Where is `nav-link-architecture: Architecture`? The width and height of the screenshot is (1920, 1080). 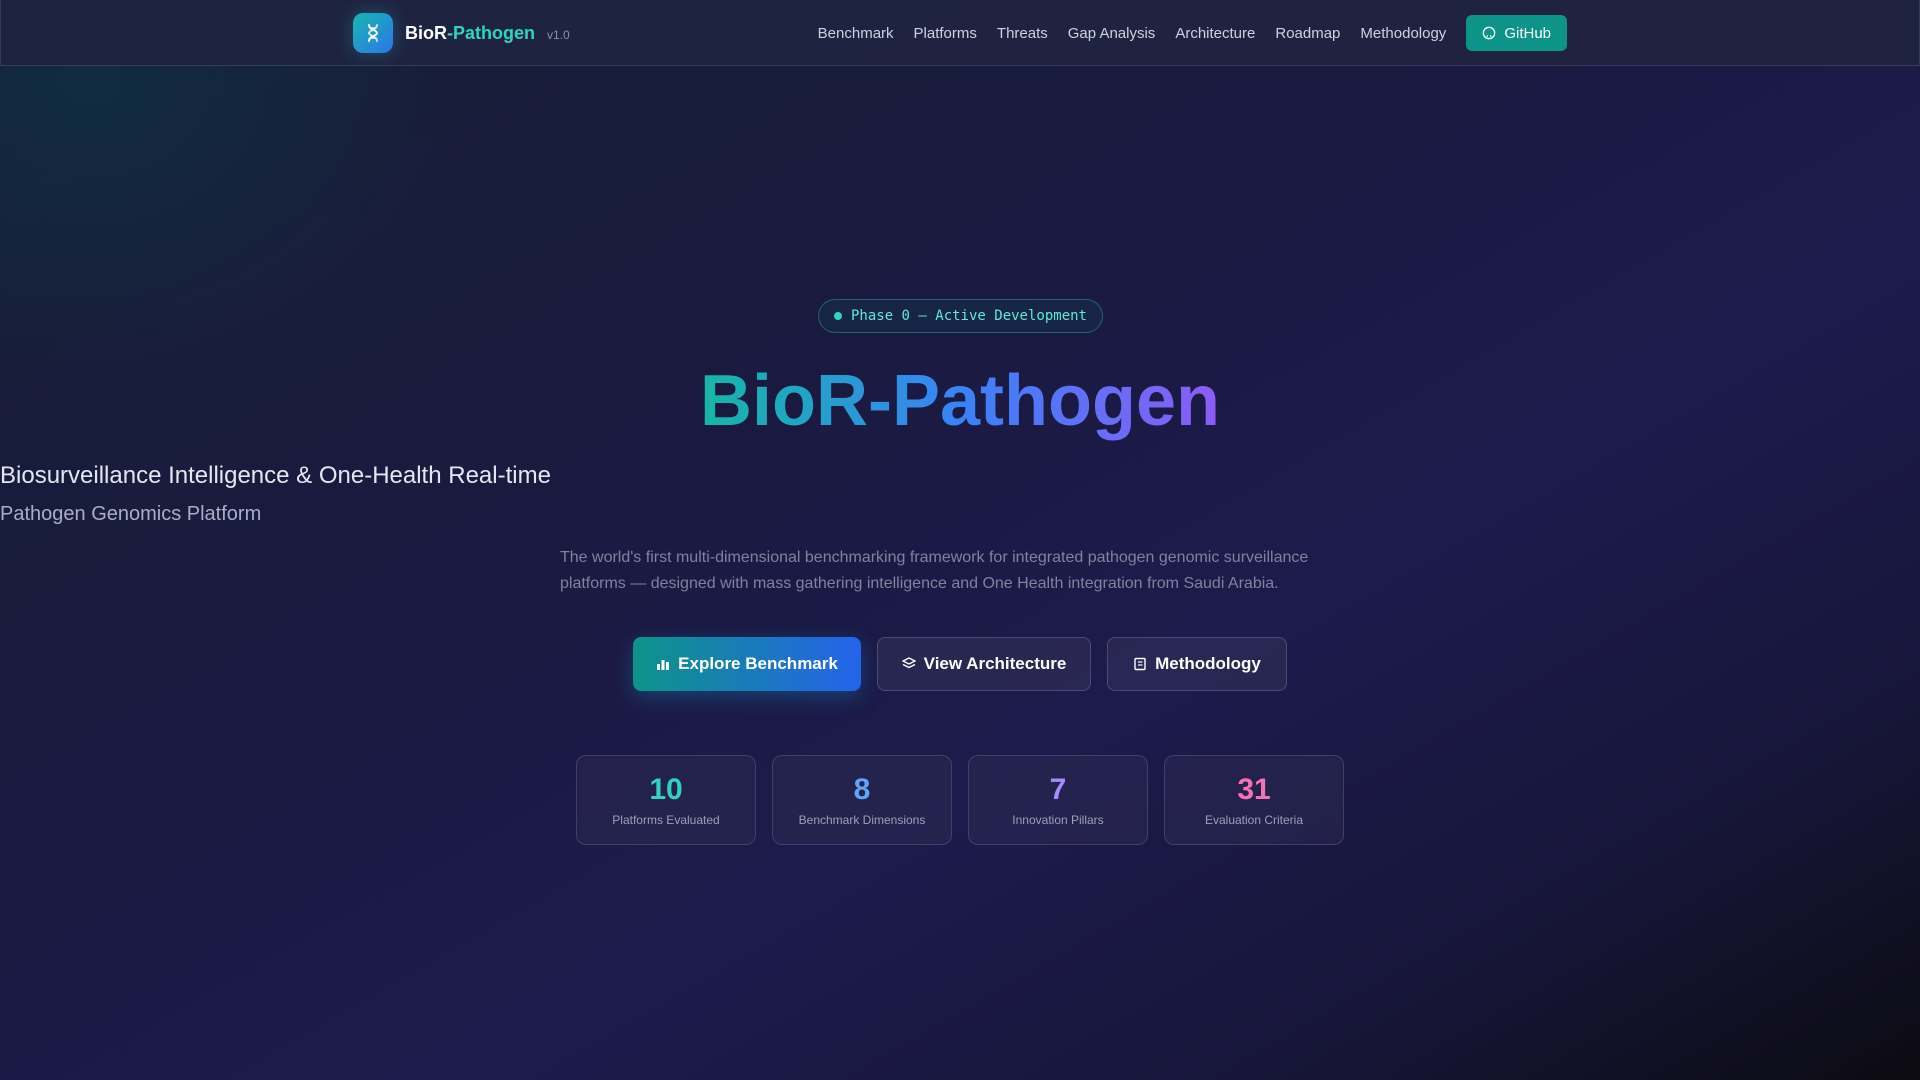 nav-link-architecture: Architecture is located at coordinates (1215, 33).